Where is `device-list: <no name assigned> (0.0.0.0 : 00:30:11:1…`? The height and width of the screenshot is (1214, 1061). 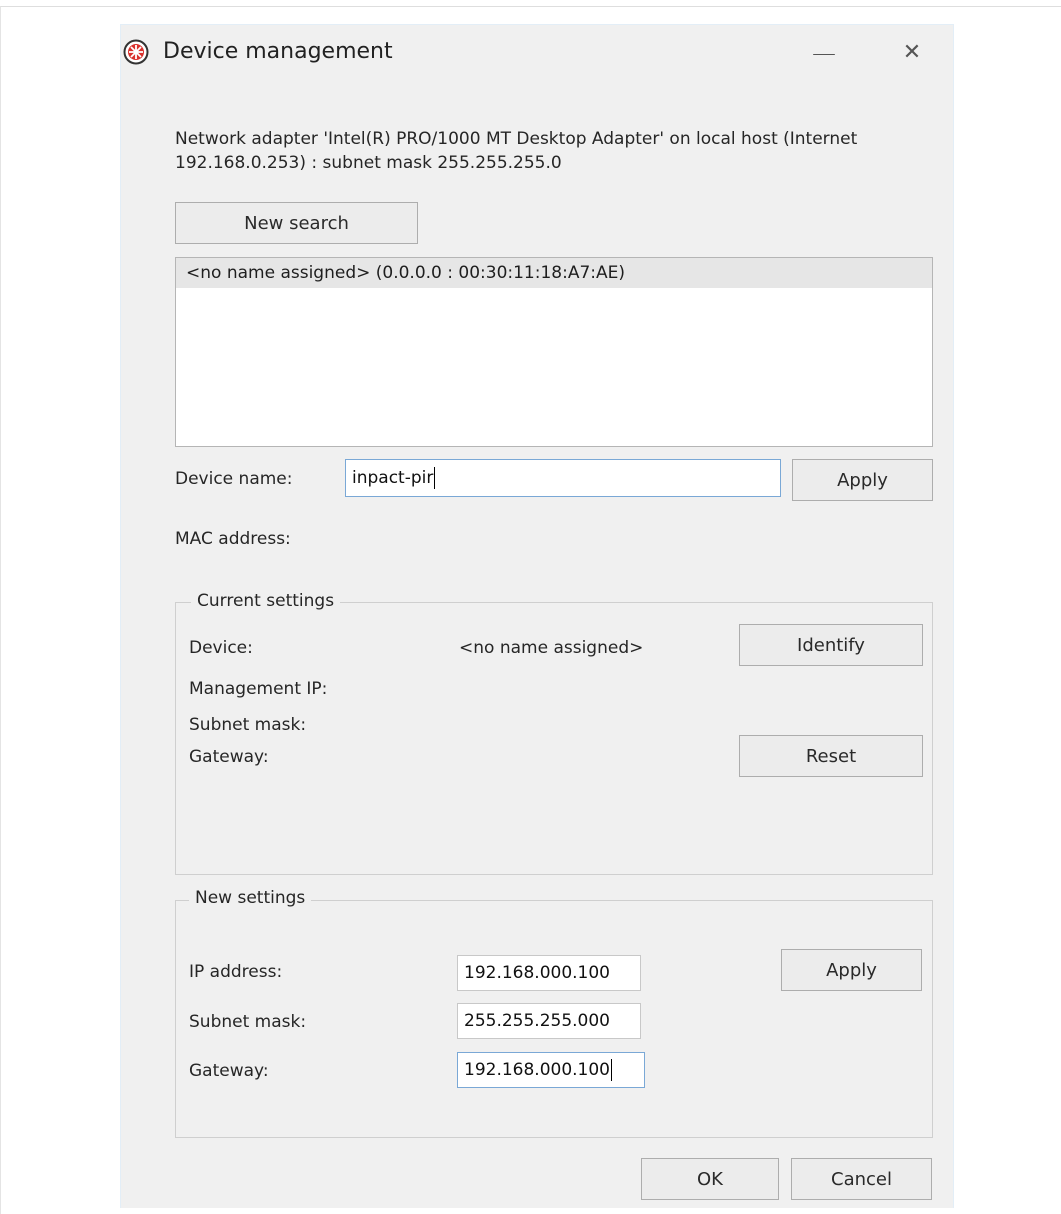 device-list: <no name assigned> (0.0.0.0 : 00:30:11:1… is located at coordinates (554, 352).